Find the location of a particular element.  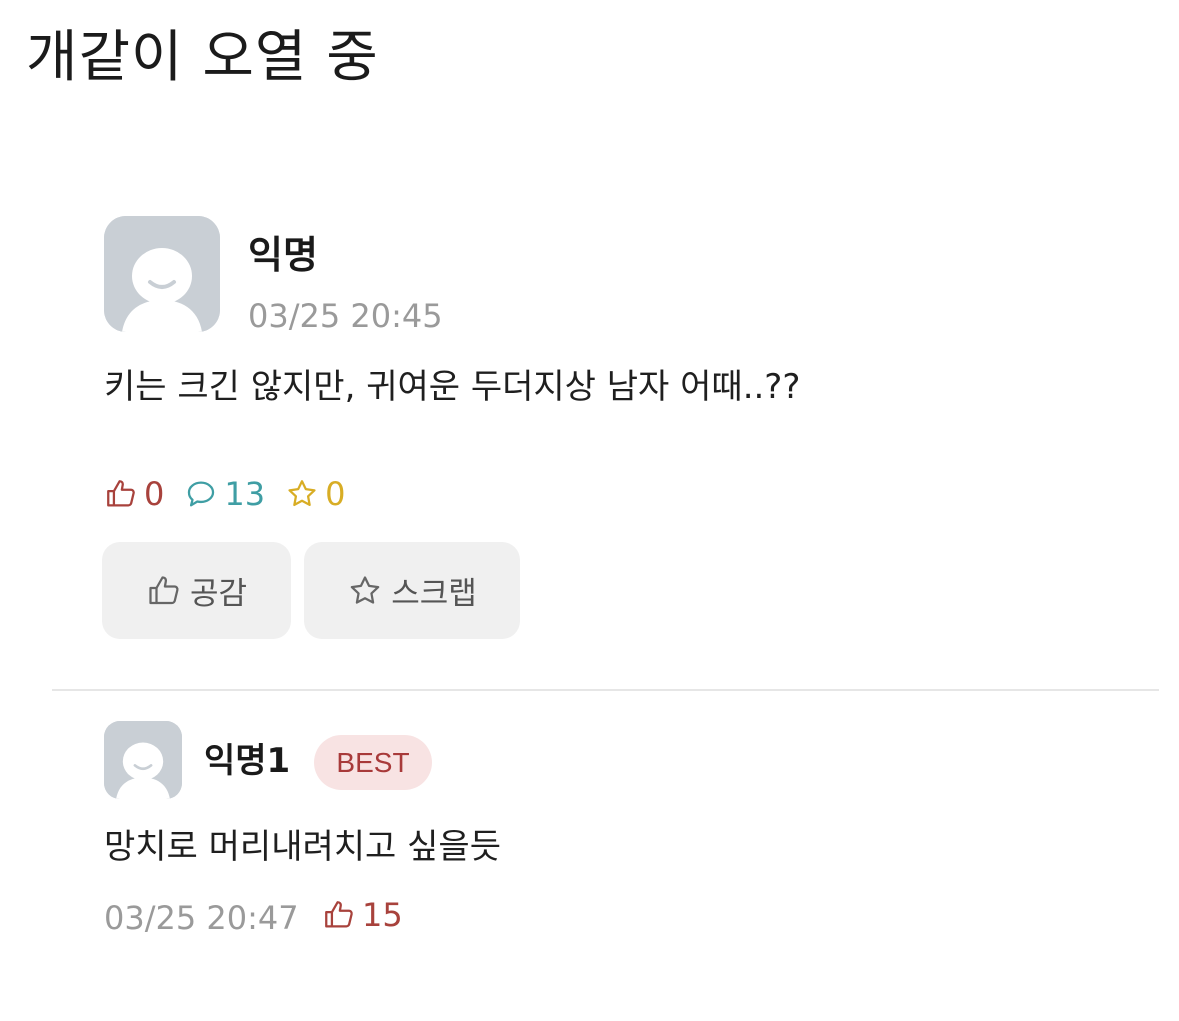

post-author-name: 익명 is located at coordinates (283, 255).